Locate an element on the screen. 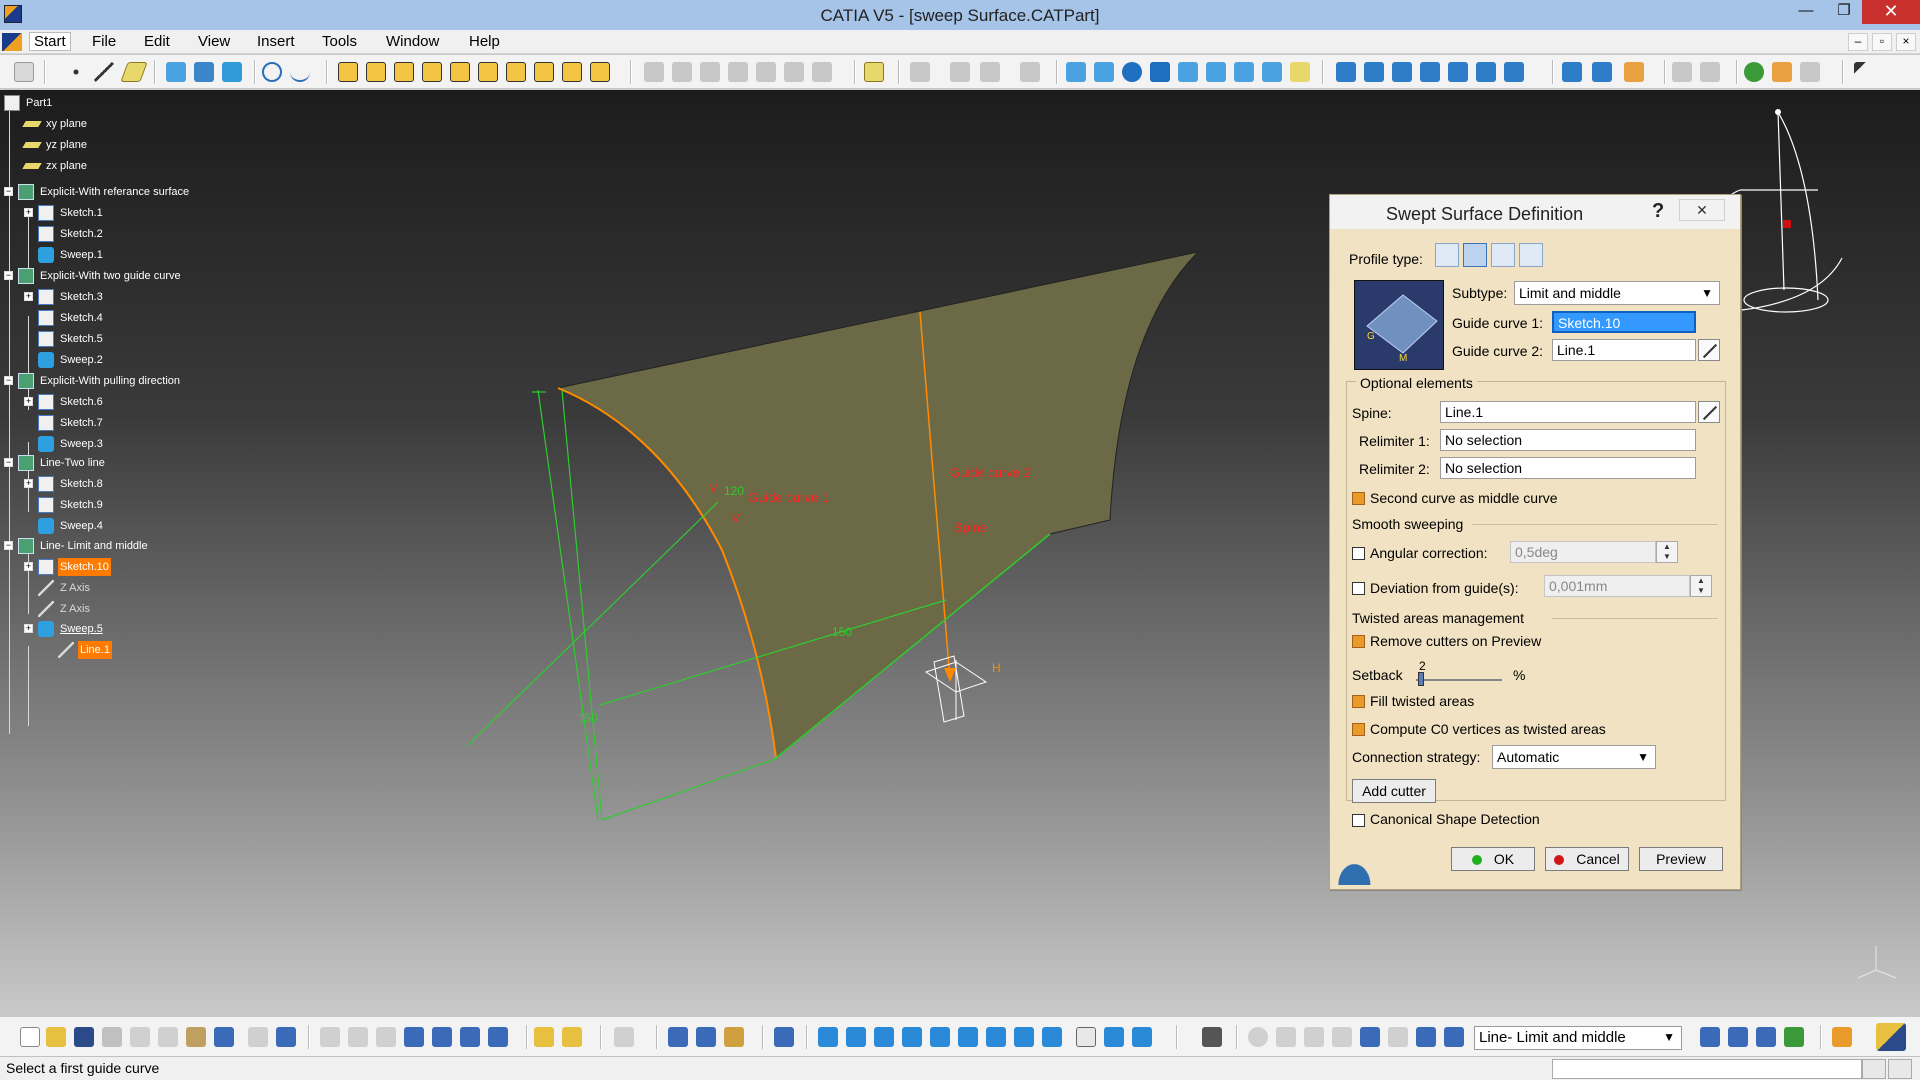 The height and width of the screenshot is (1080, 1920). deviation-field: 0,001mm is located at coordinates (1617, 586).